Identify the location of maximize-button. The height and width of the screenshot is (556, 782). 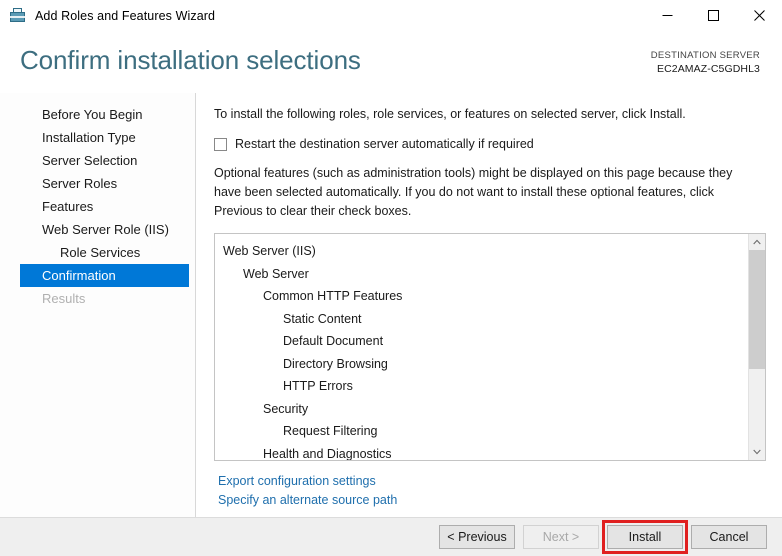
(713, 15).